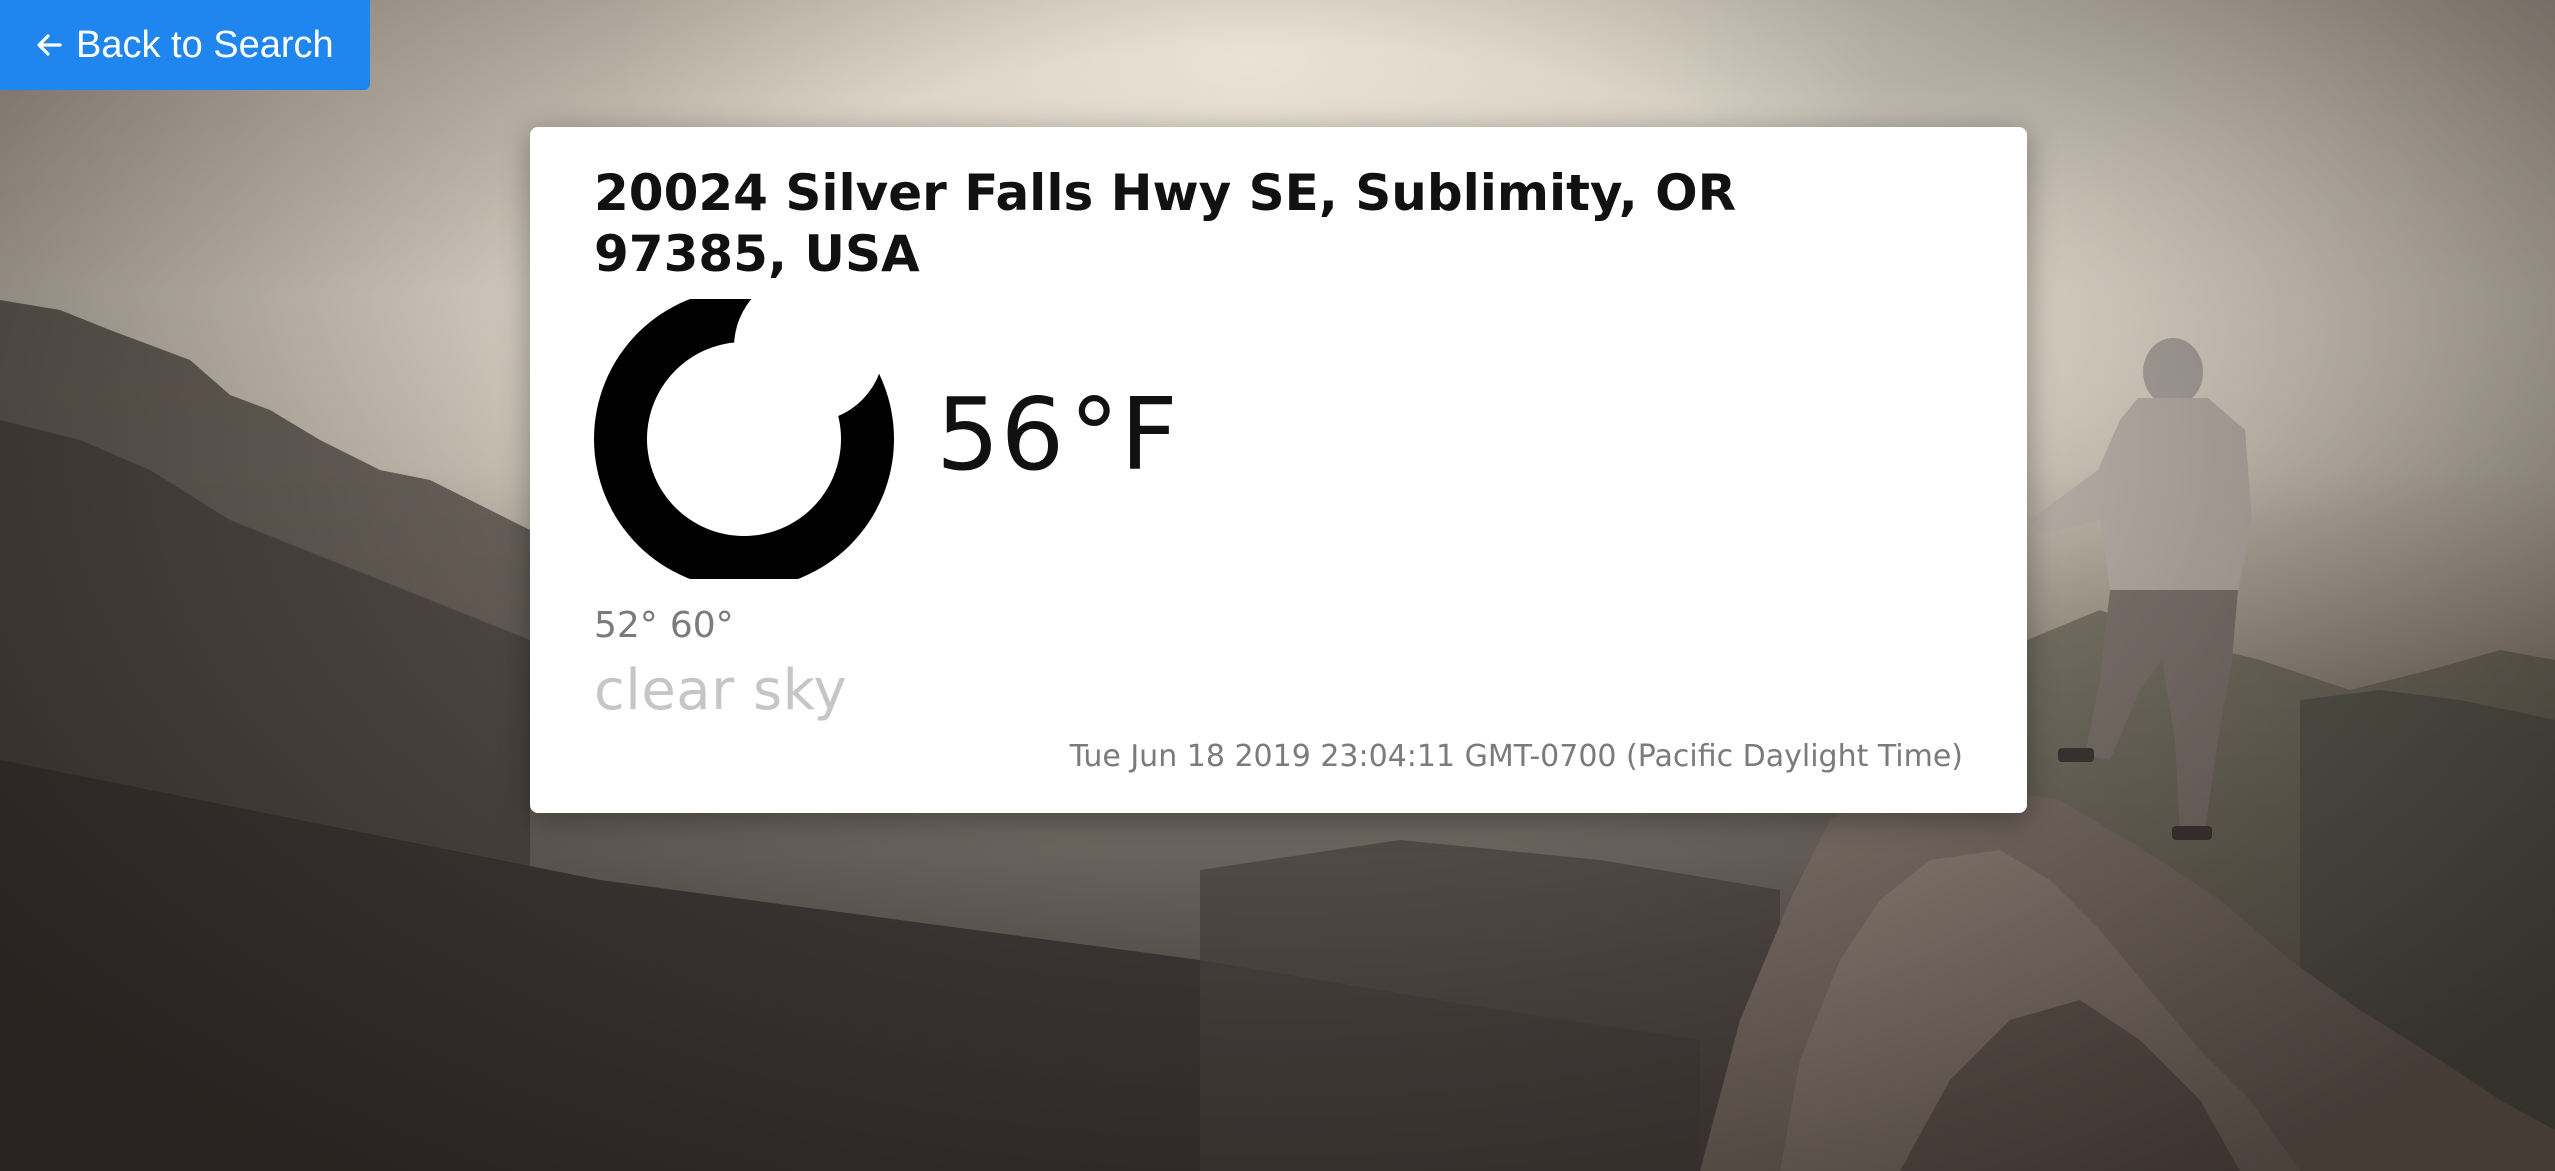 The image size is (2555, 1171). What do you see at coordinates (744, 439) in the screenshot?
I see `moon-clear-night-icon` at bounding box center [744, 439].